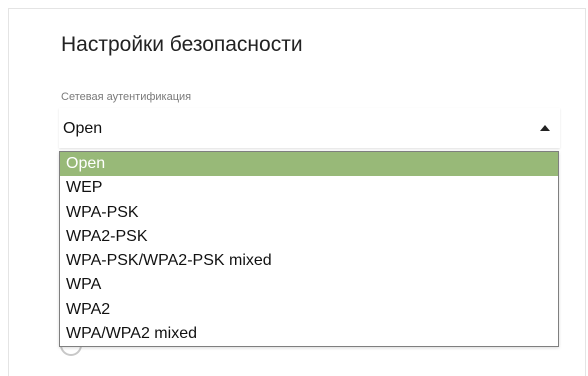 The image size is (588, 376). What do you see at coordinates (309, 164) in the screenshot?
I see `dropdown-option-open: Open` at bounding box center [309, 164].